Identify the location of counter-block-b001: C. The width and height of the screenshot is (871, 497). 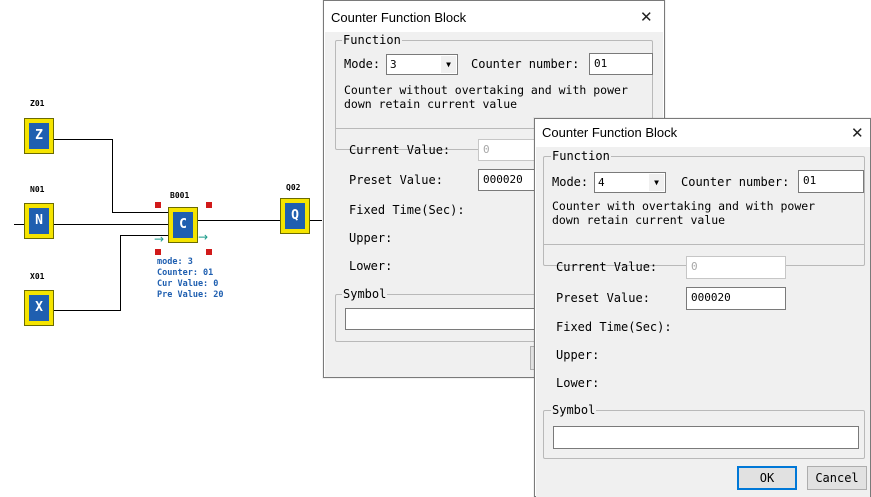
(183, 225).